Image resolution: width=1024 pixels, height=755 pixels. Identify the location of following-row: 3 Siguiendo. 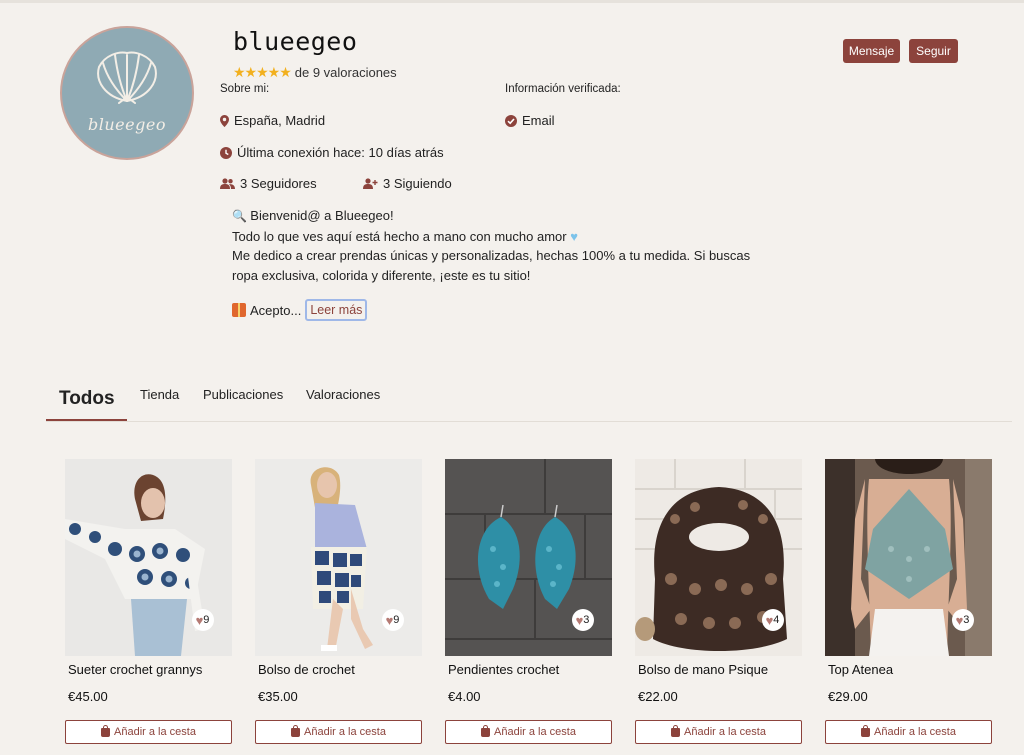
(407, 183).